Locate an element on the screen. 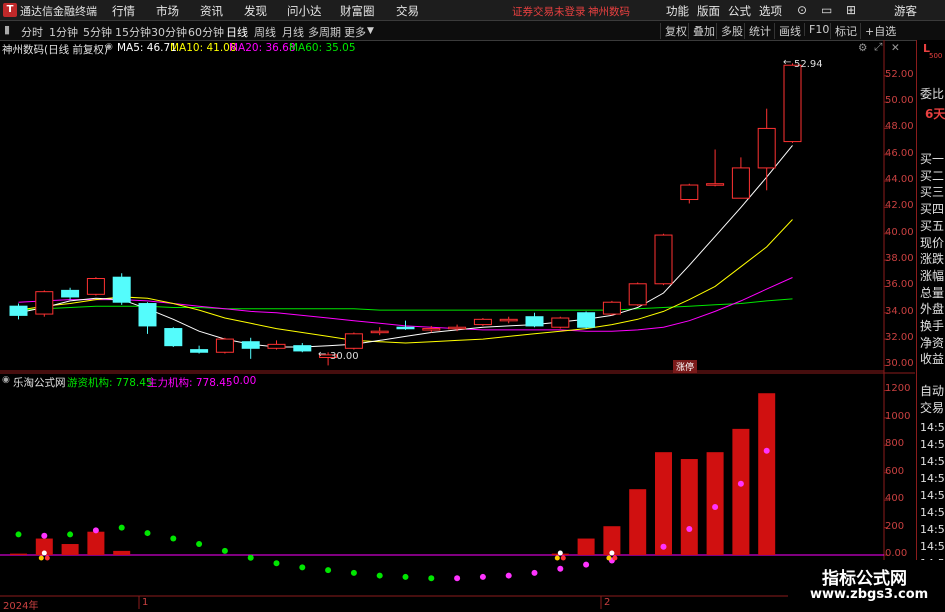 Image resolution: width=945 pixels, height=612 pixels. panel-item: 收益 is located at coordinates (932, 359).